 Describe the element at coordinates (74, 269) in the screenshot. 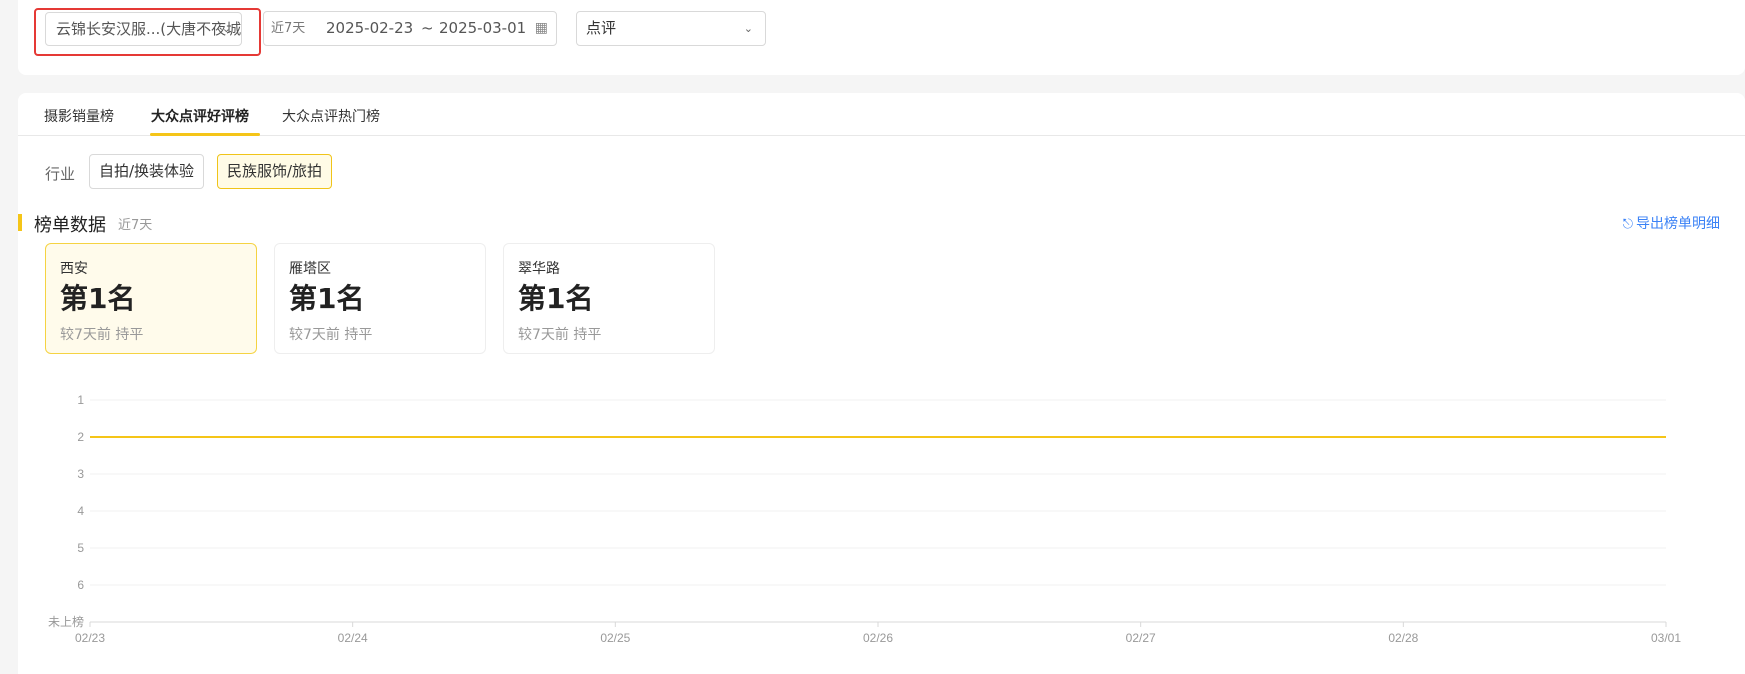

I see `rank-card-region: 西安` at that location.